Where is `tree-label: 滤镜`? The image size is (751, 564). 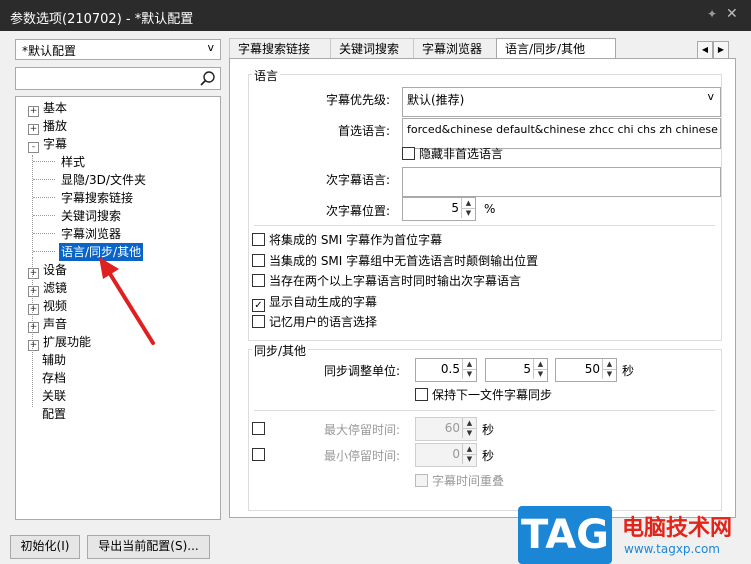 tree-label: 滤镜 is located at coordinates (55, 288).